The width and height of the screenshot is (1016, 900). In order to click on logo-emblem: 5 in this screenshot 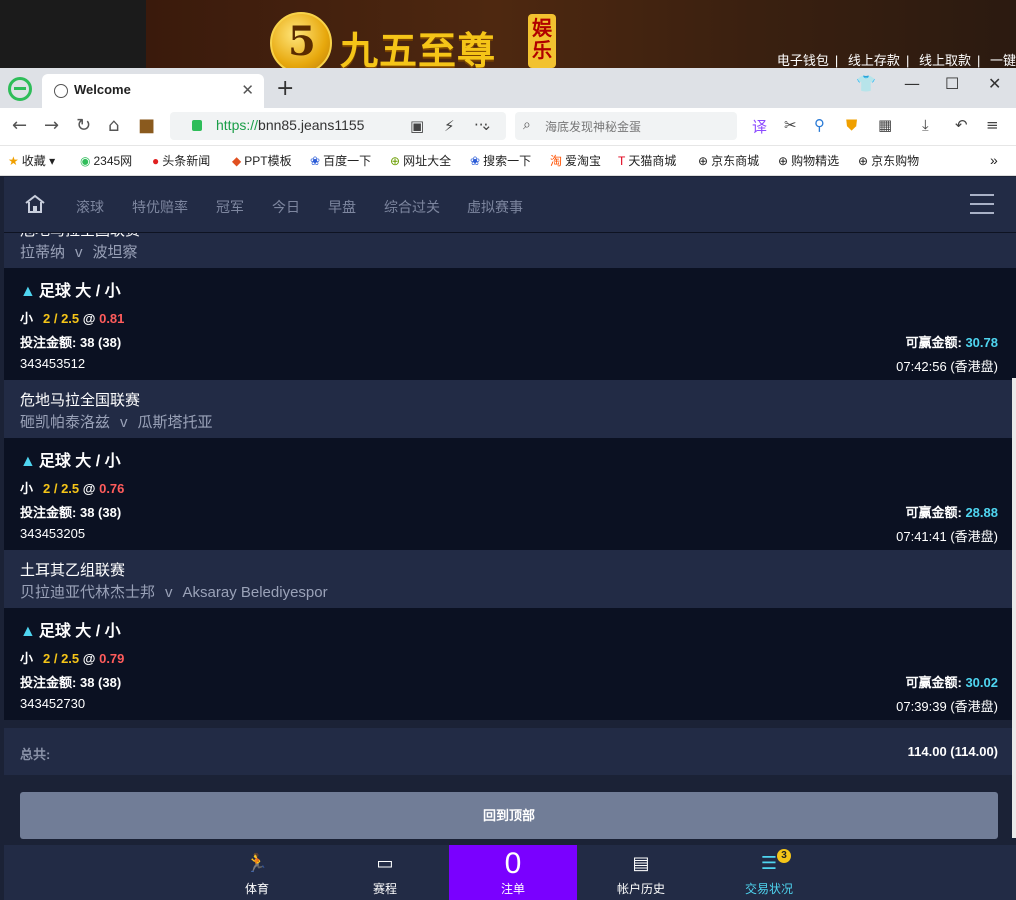, I will do `click(301, 40)`.